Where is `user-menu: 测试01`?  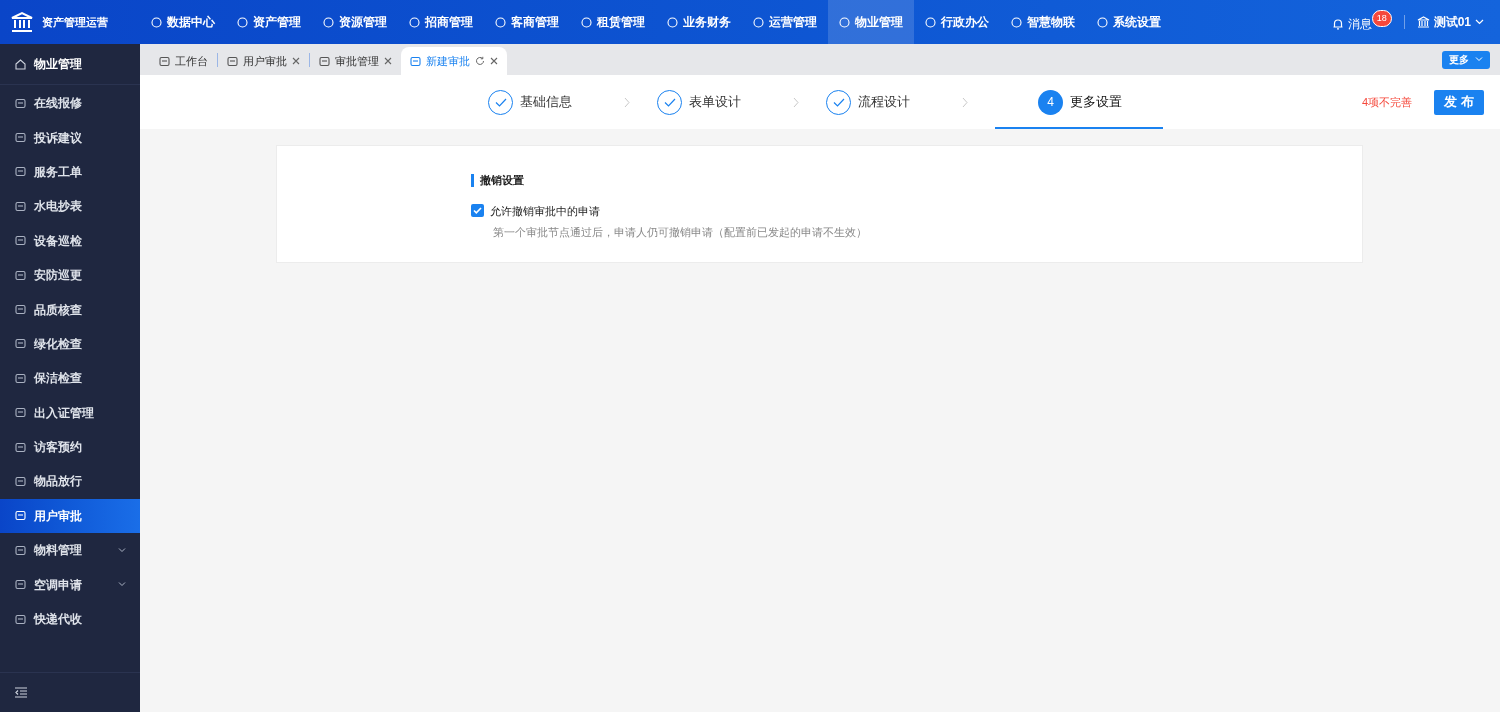
user-menu: 测试01 is located at coordinates (1450, 22).